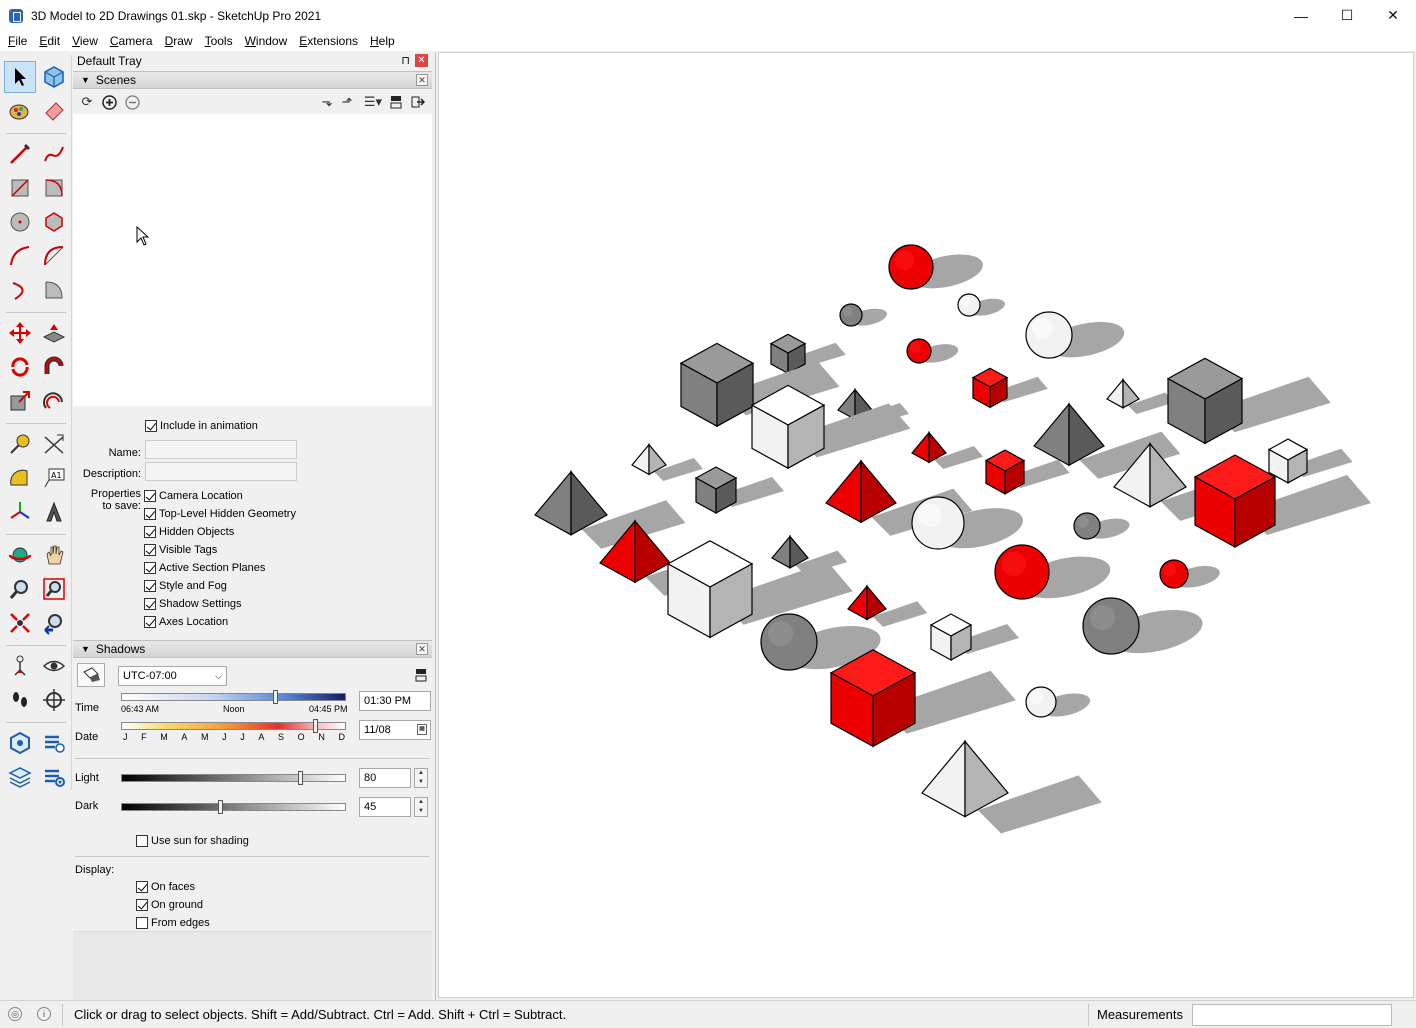 The width and height of the screenshot is (1416, 1028). I want to click on select-tool-icon, so click(20, 77).